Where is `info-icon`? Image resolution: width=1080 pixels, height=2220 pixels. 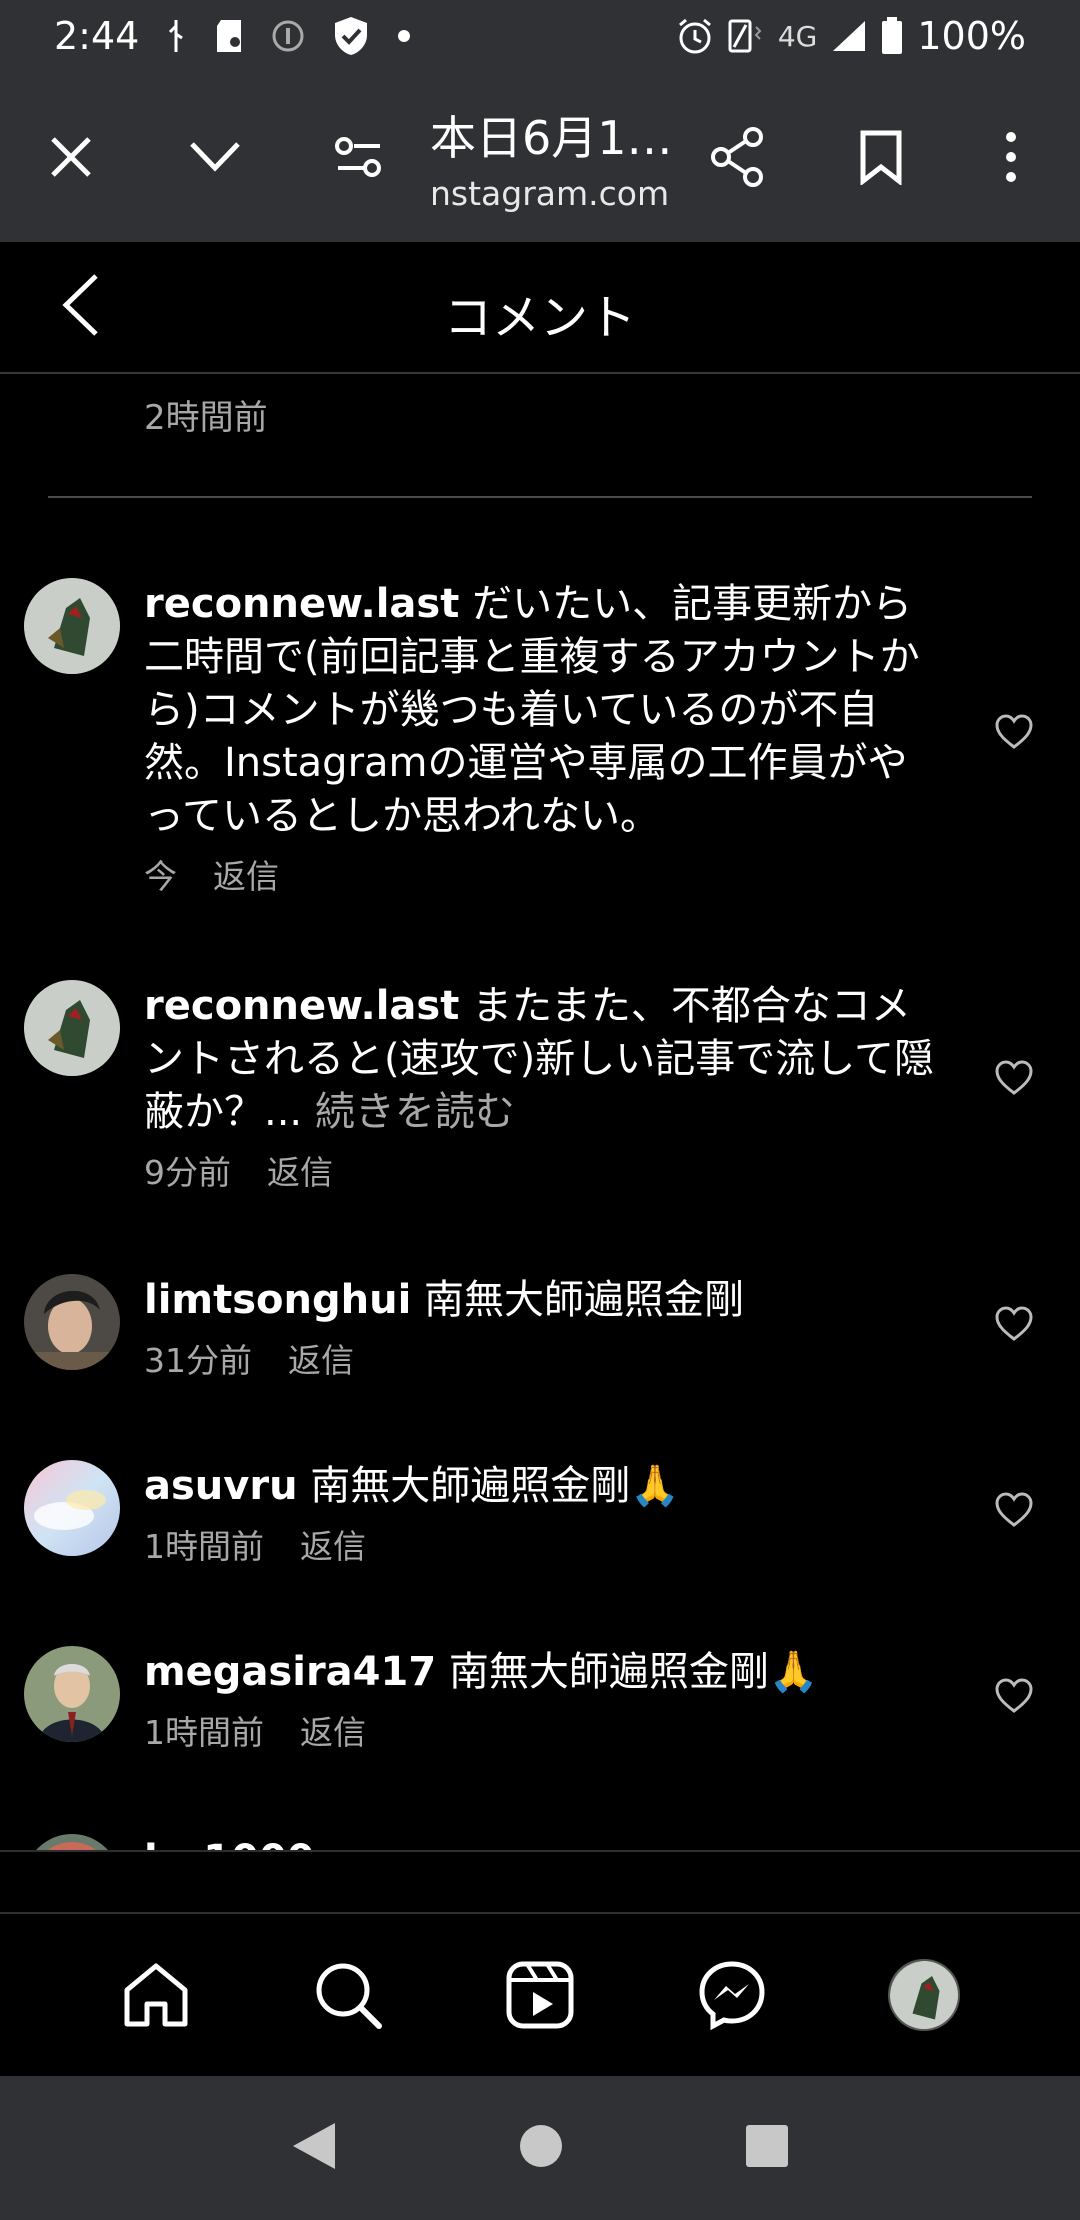 info-icon is located at coordinates (288, 36).